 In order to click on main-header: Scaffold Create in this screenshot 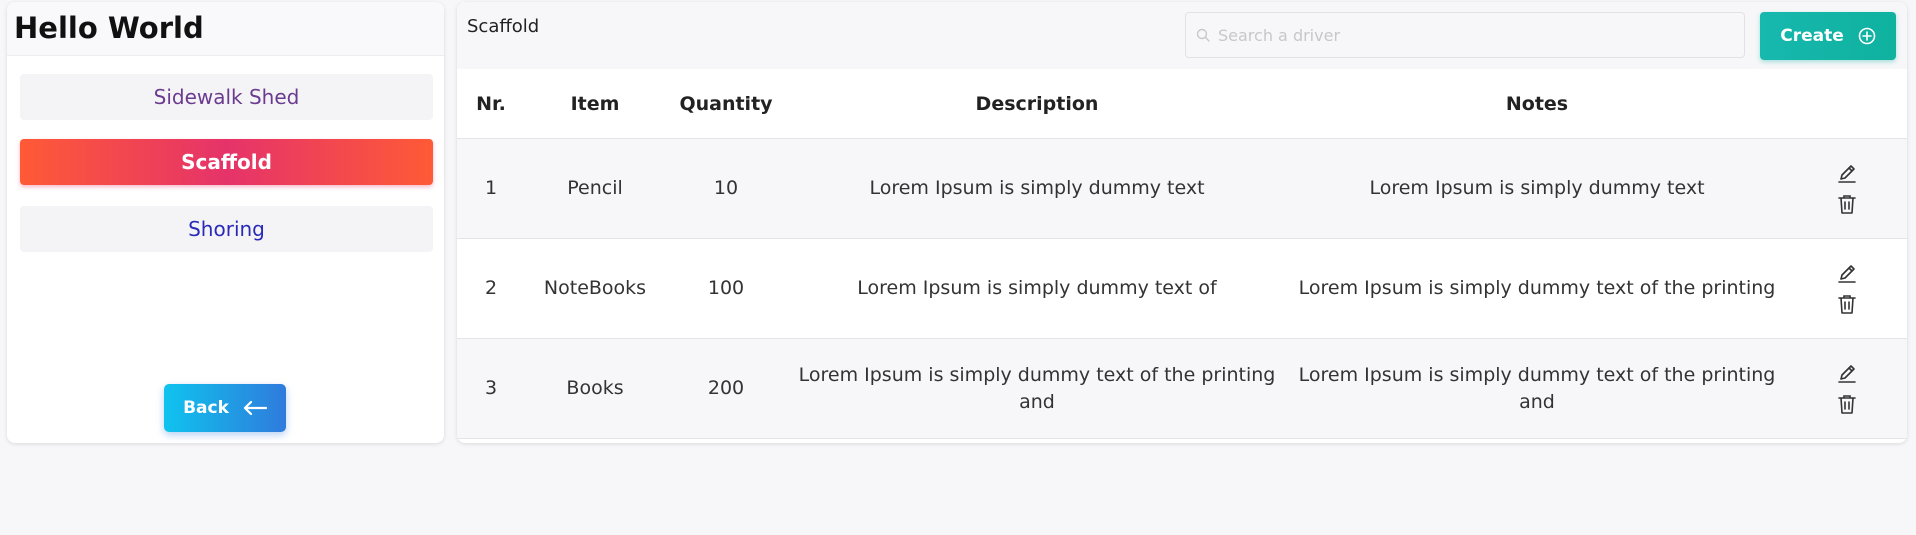, I will do `click(1182, 35)`.